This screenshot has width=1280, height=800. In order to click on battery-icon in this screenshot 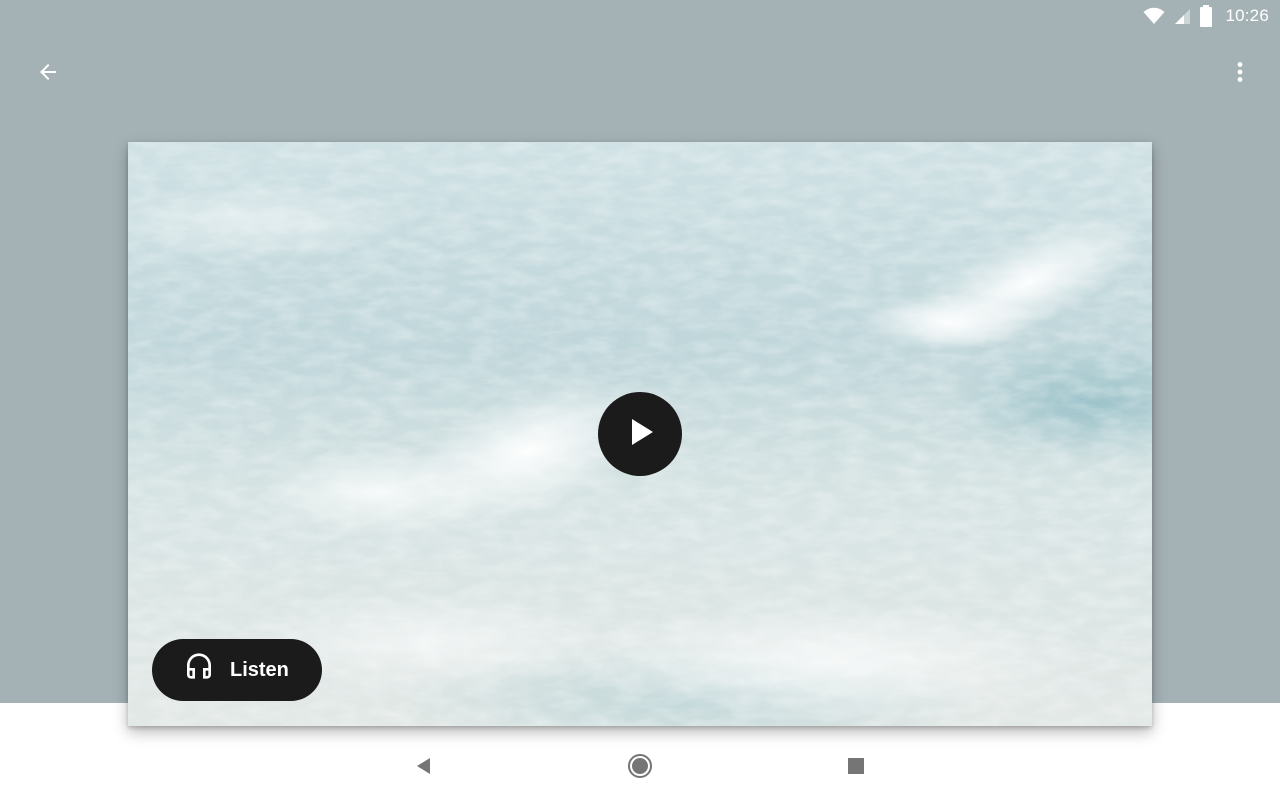, I will do `click(1206, 16)`.